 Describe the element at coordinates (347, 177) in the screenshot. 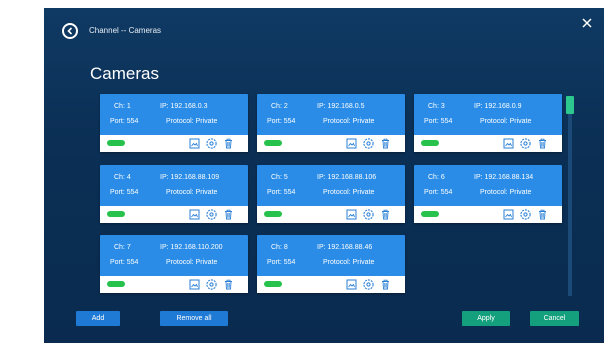

I see `ip-label: IP: 192.168.88.106` at that location.